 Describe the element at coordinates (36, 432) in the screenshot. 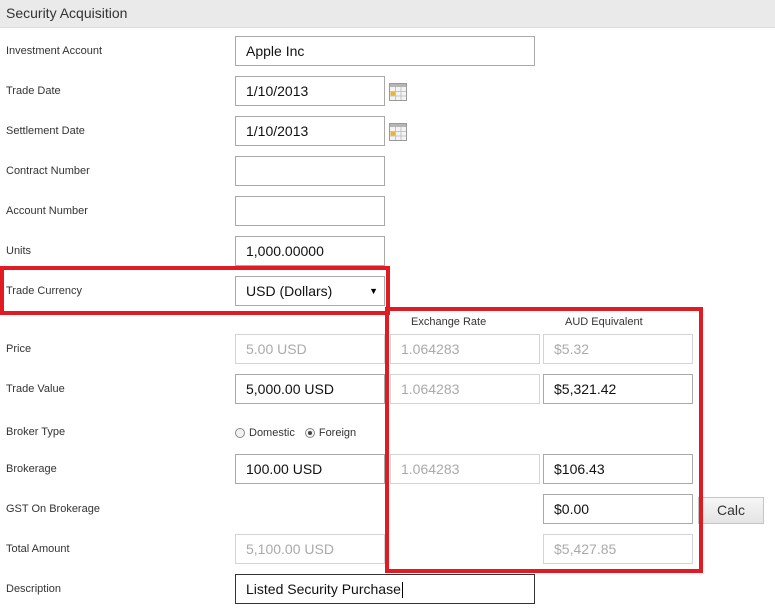

I see `broker-type-label: Broker Type` at that location.